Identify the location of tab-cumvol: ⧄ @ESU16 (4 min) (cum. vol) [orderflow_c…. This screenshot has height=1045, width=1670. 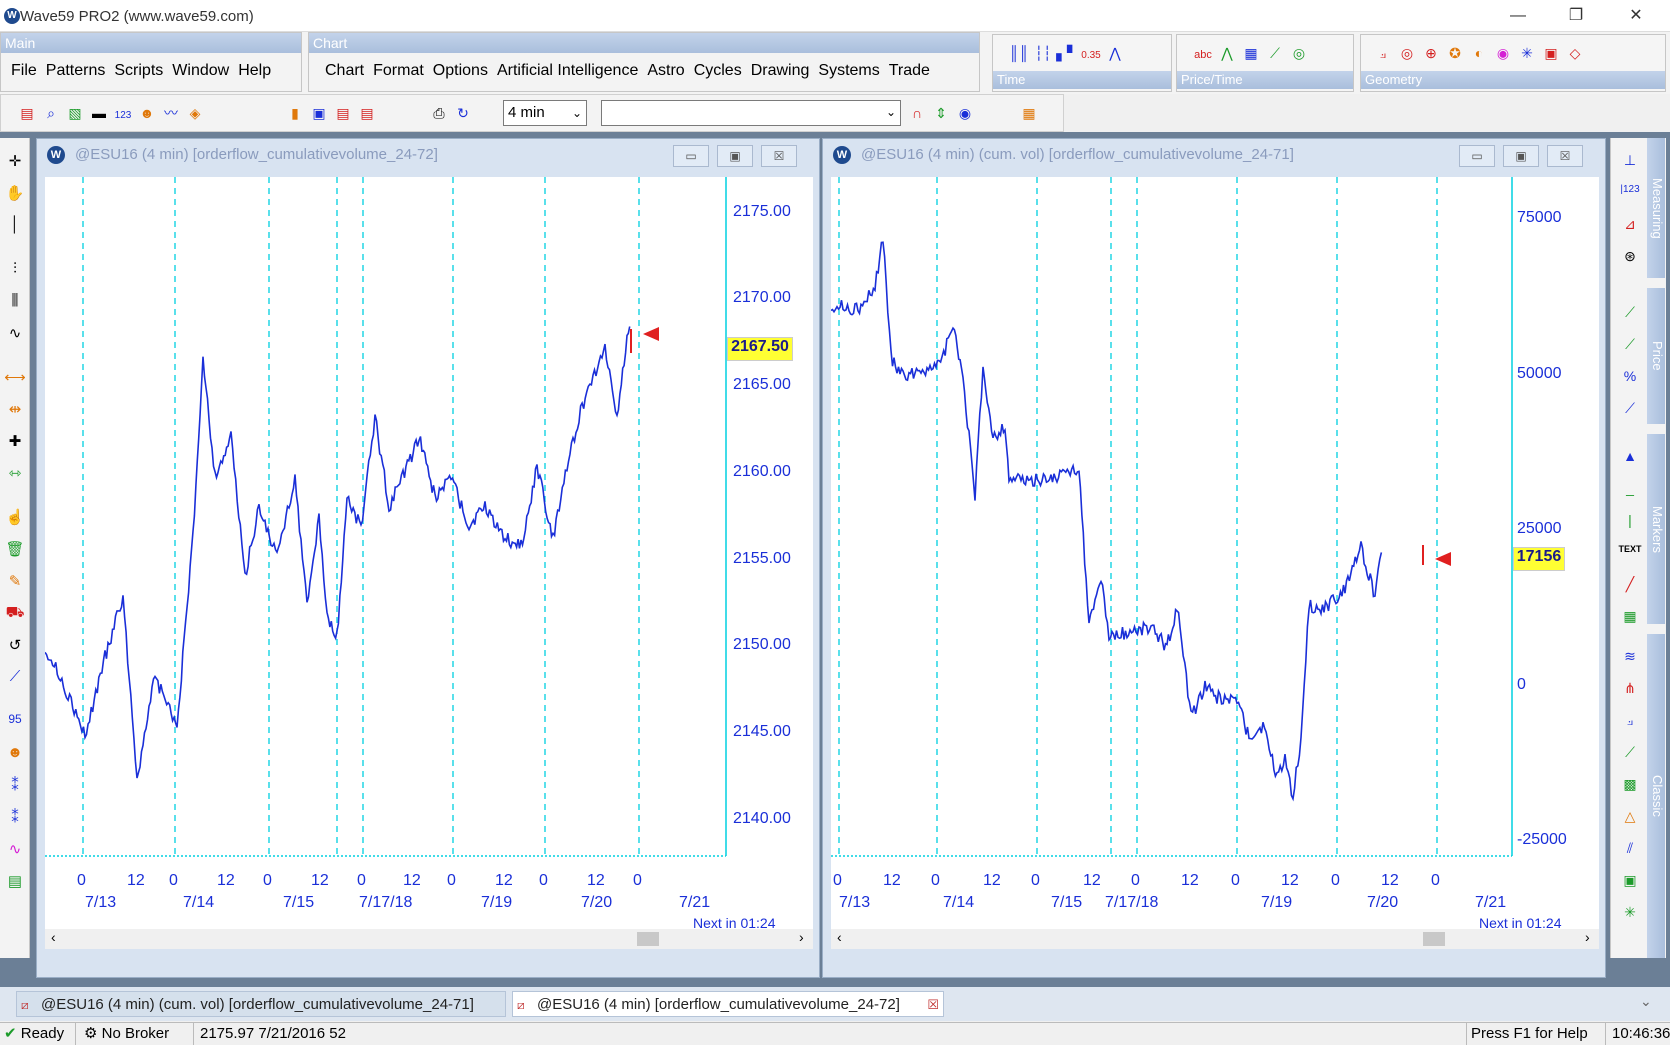
(261, 1004).